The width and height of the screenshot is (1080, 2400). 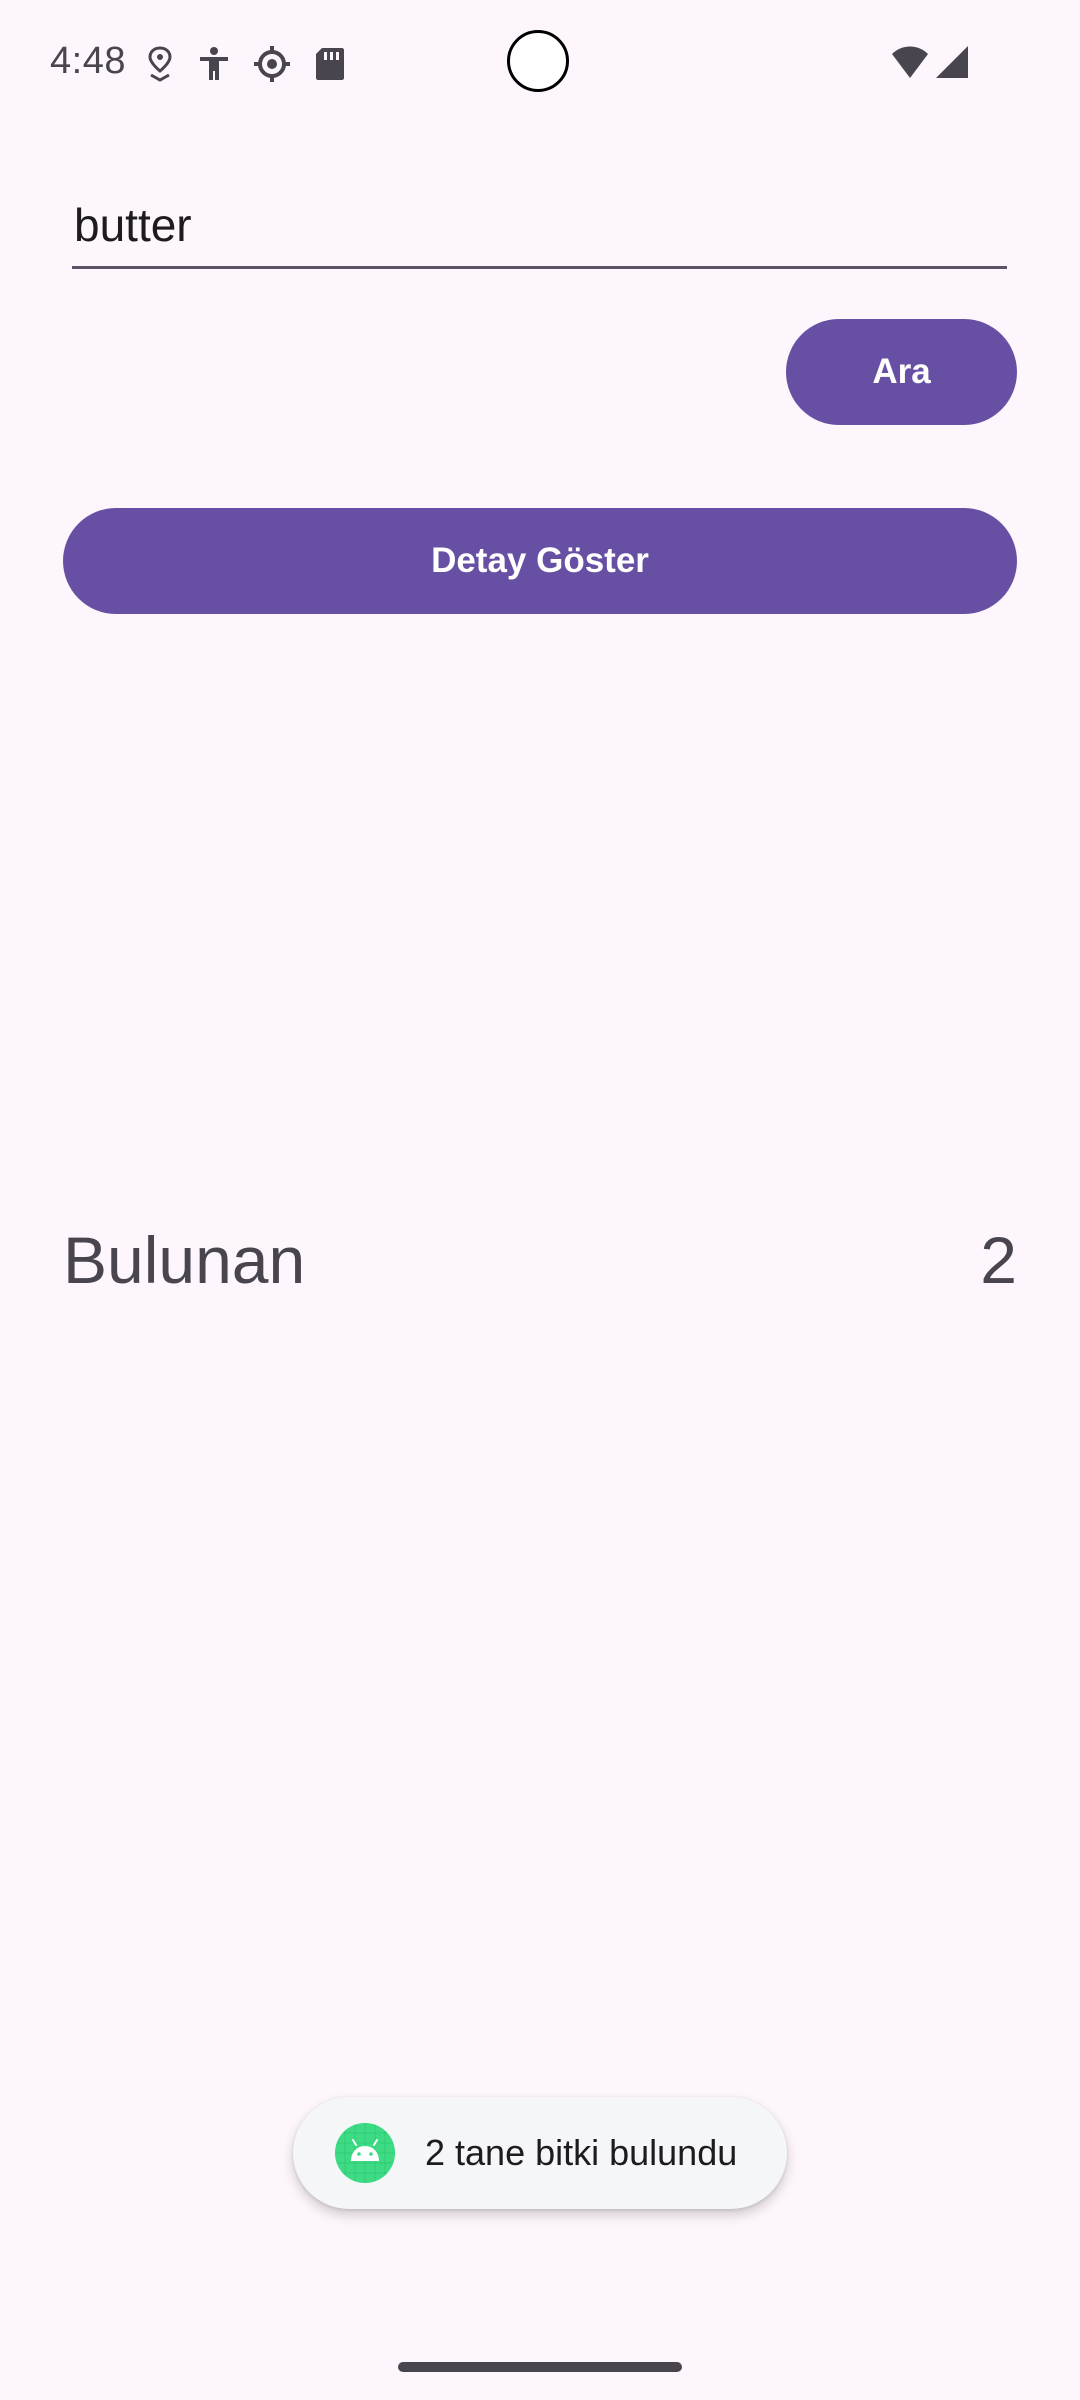 What do you see at coordinates (538, 61) in the screenshot?
I see `camera-cutout` at bounding box center [538, 61].